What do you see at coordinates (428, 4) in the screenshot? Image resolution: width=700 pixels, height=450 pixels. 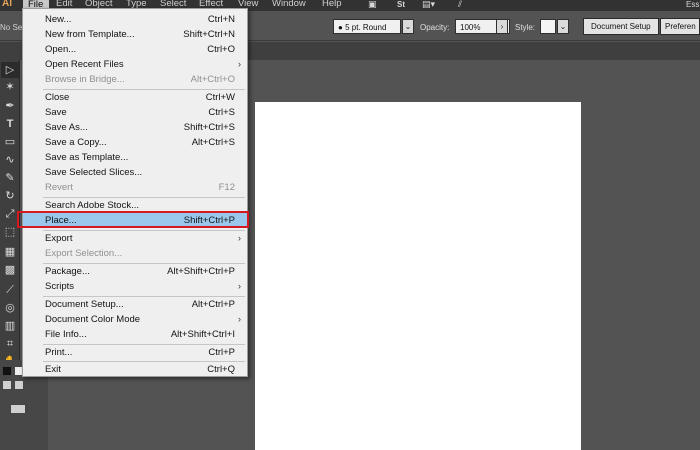 I see `arrange-documents-icon: ▤▾` at bounding box center [428, 4].